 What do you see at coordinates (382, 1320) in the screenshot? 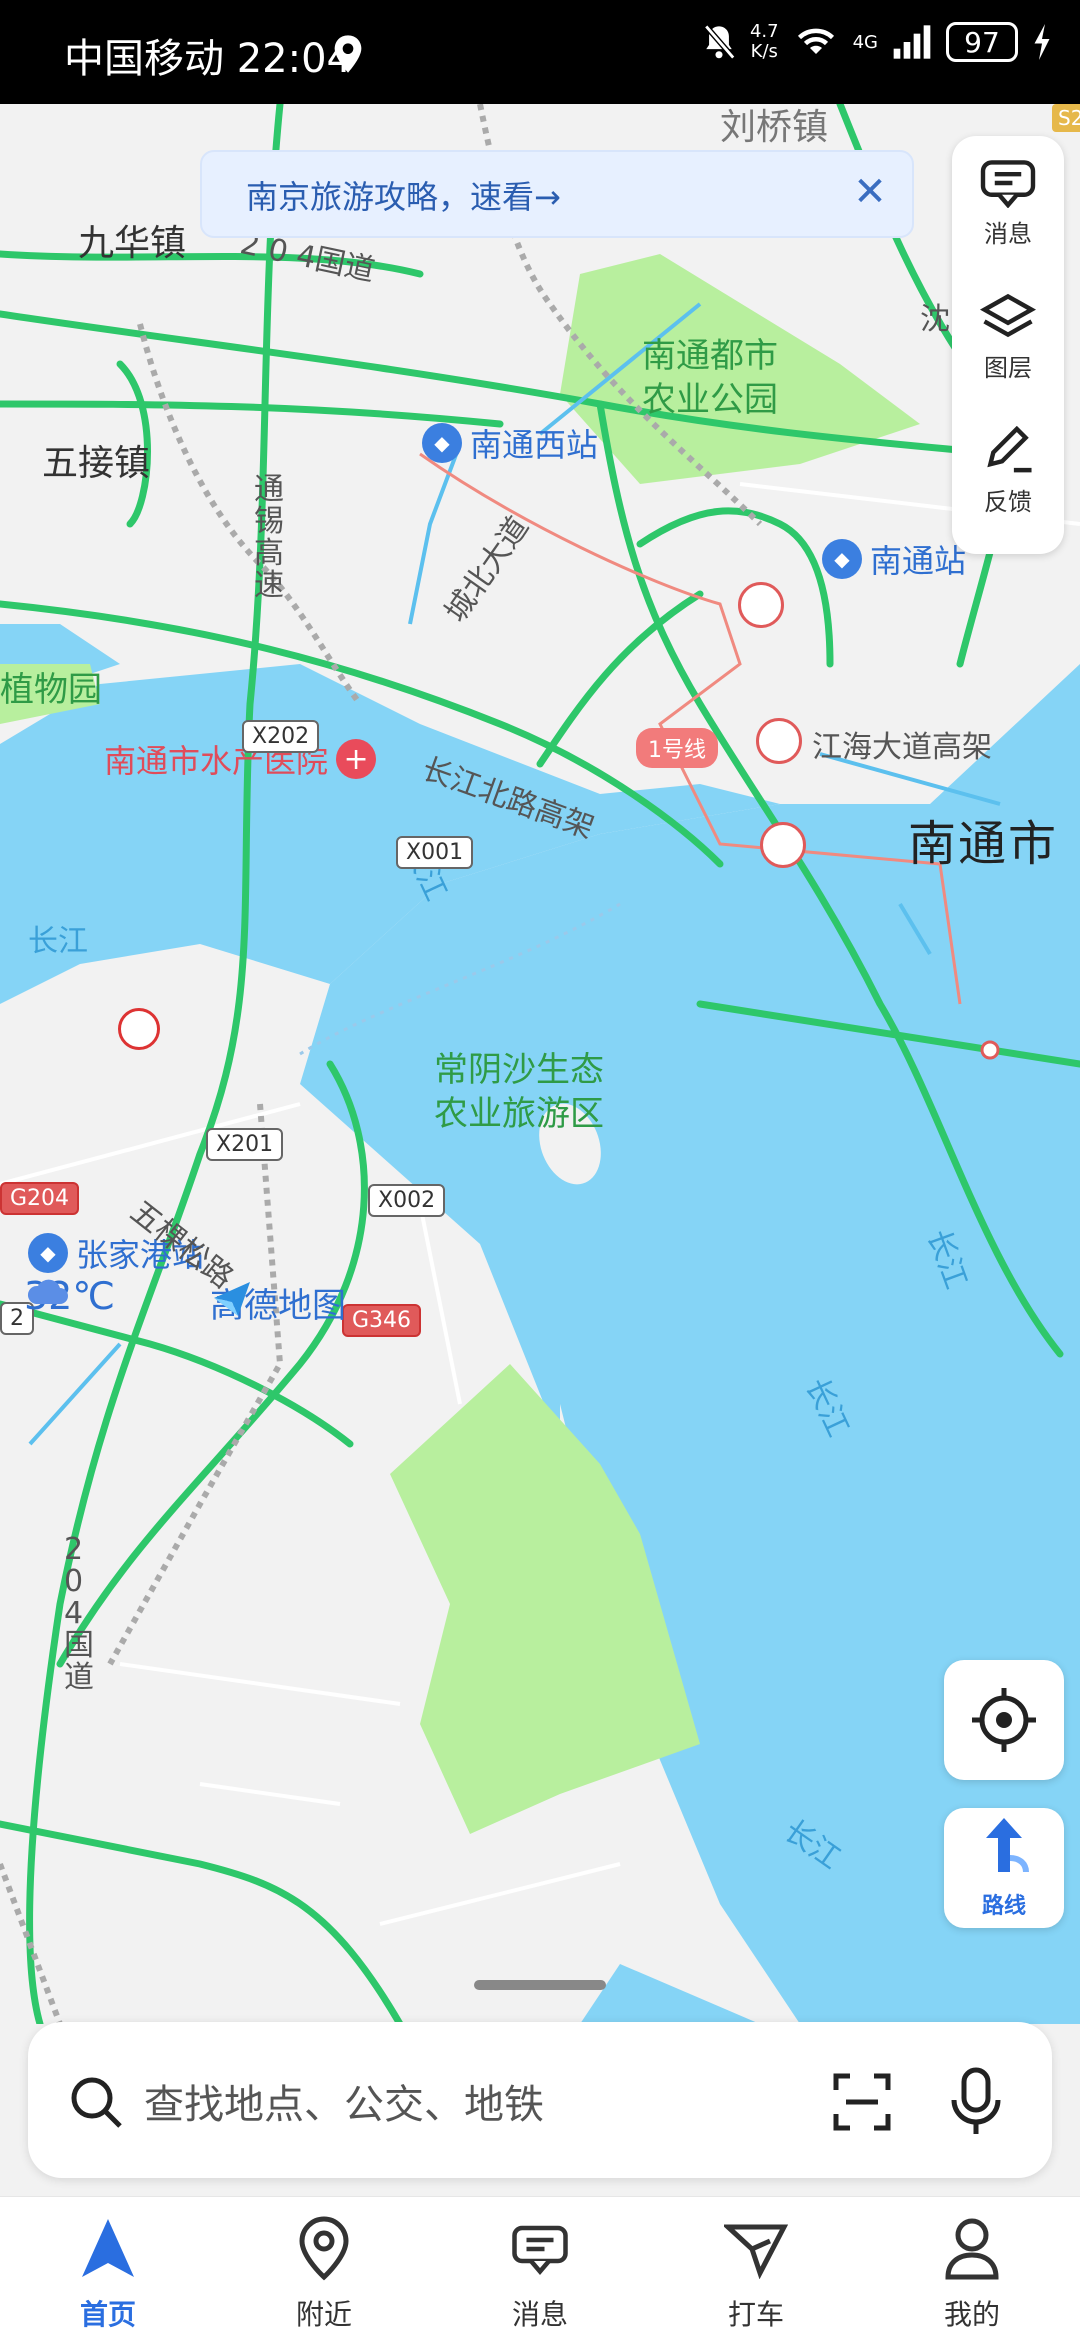
I see `road-shield: G346` at bounding box center [382, 1320].